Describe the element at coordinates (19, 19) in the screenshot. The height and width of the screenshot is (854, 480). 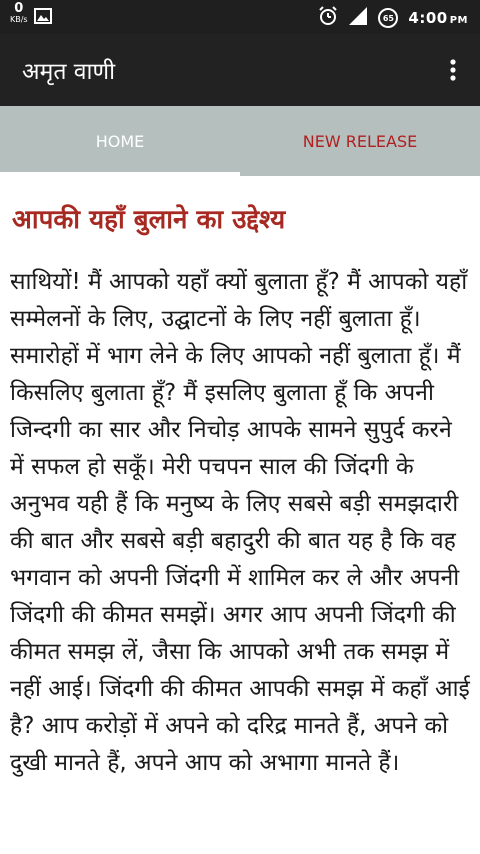
I see `network-speed-unit: KB/s` at that location.